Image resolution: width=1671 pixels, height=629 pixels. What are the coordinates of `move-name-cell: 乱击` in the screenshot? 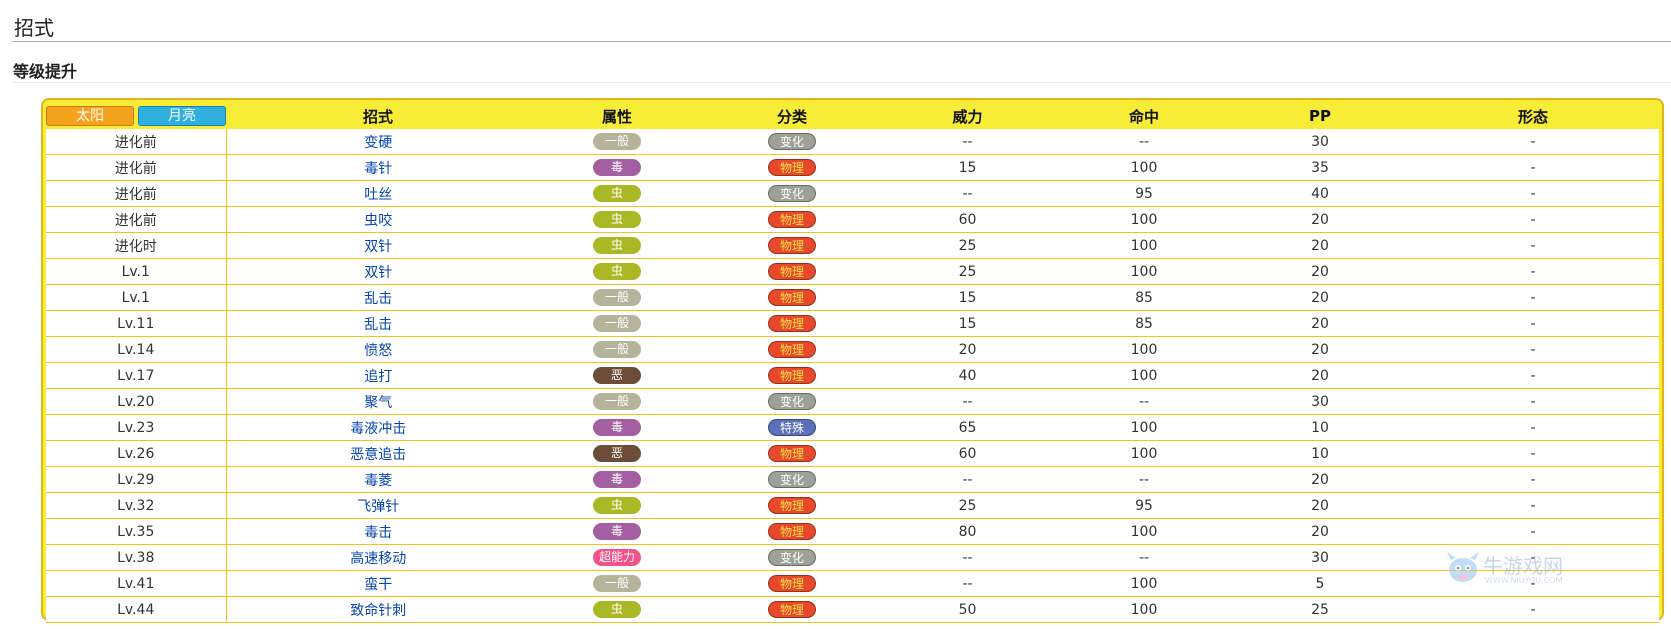 It's located at (378, 323).